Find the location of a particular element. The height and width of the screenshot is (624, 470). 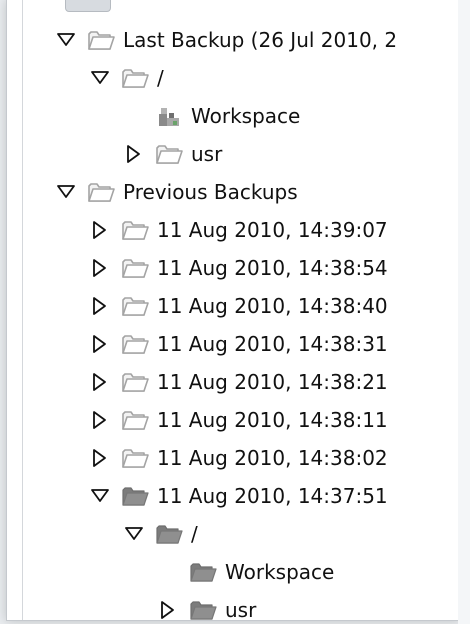

tree-node-label: Previous Backups is located at coordinates (210, 192).